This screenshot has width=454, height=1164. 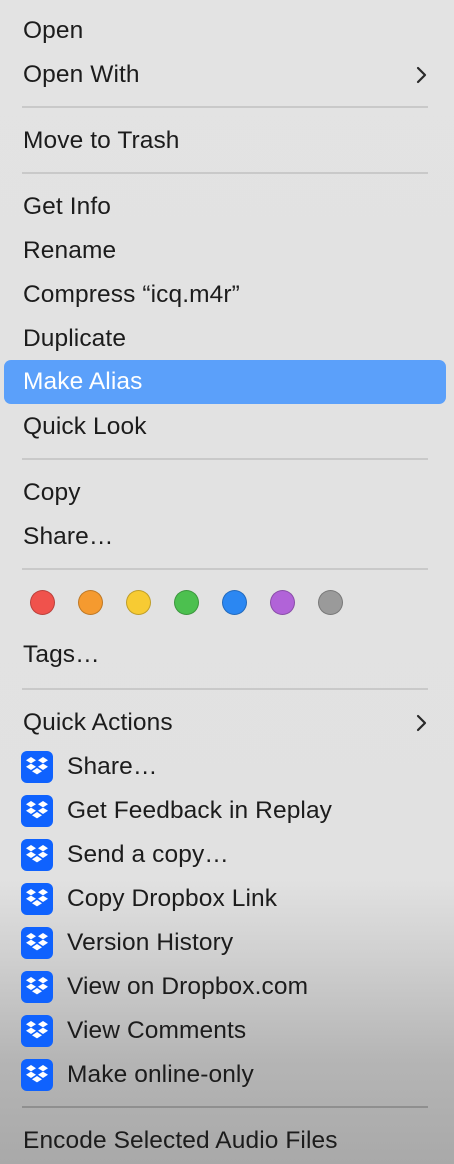 I want to click on menu-item-label: Copy Dropbox Link, so click(x=172, y=898).